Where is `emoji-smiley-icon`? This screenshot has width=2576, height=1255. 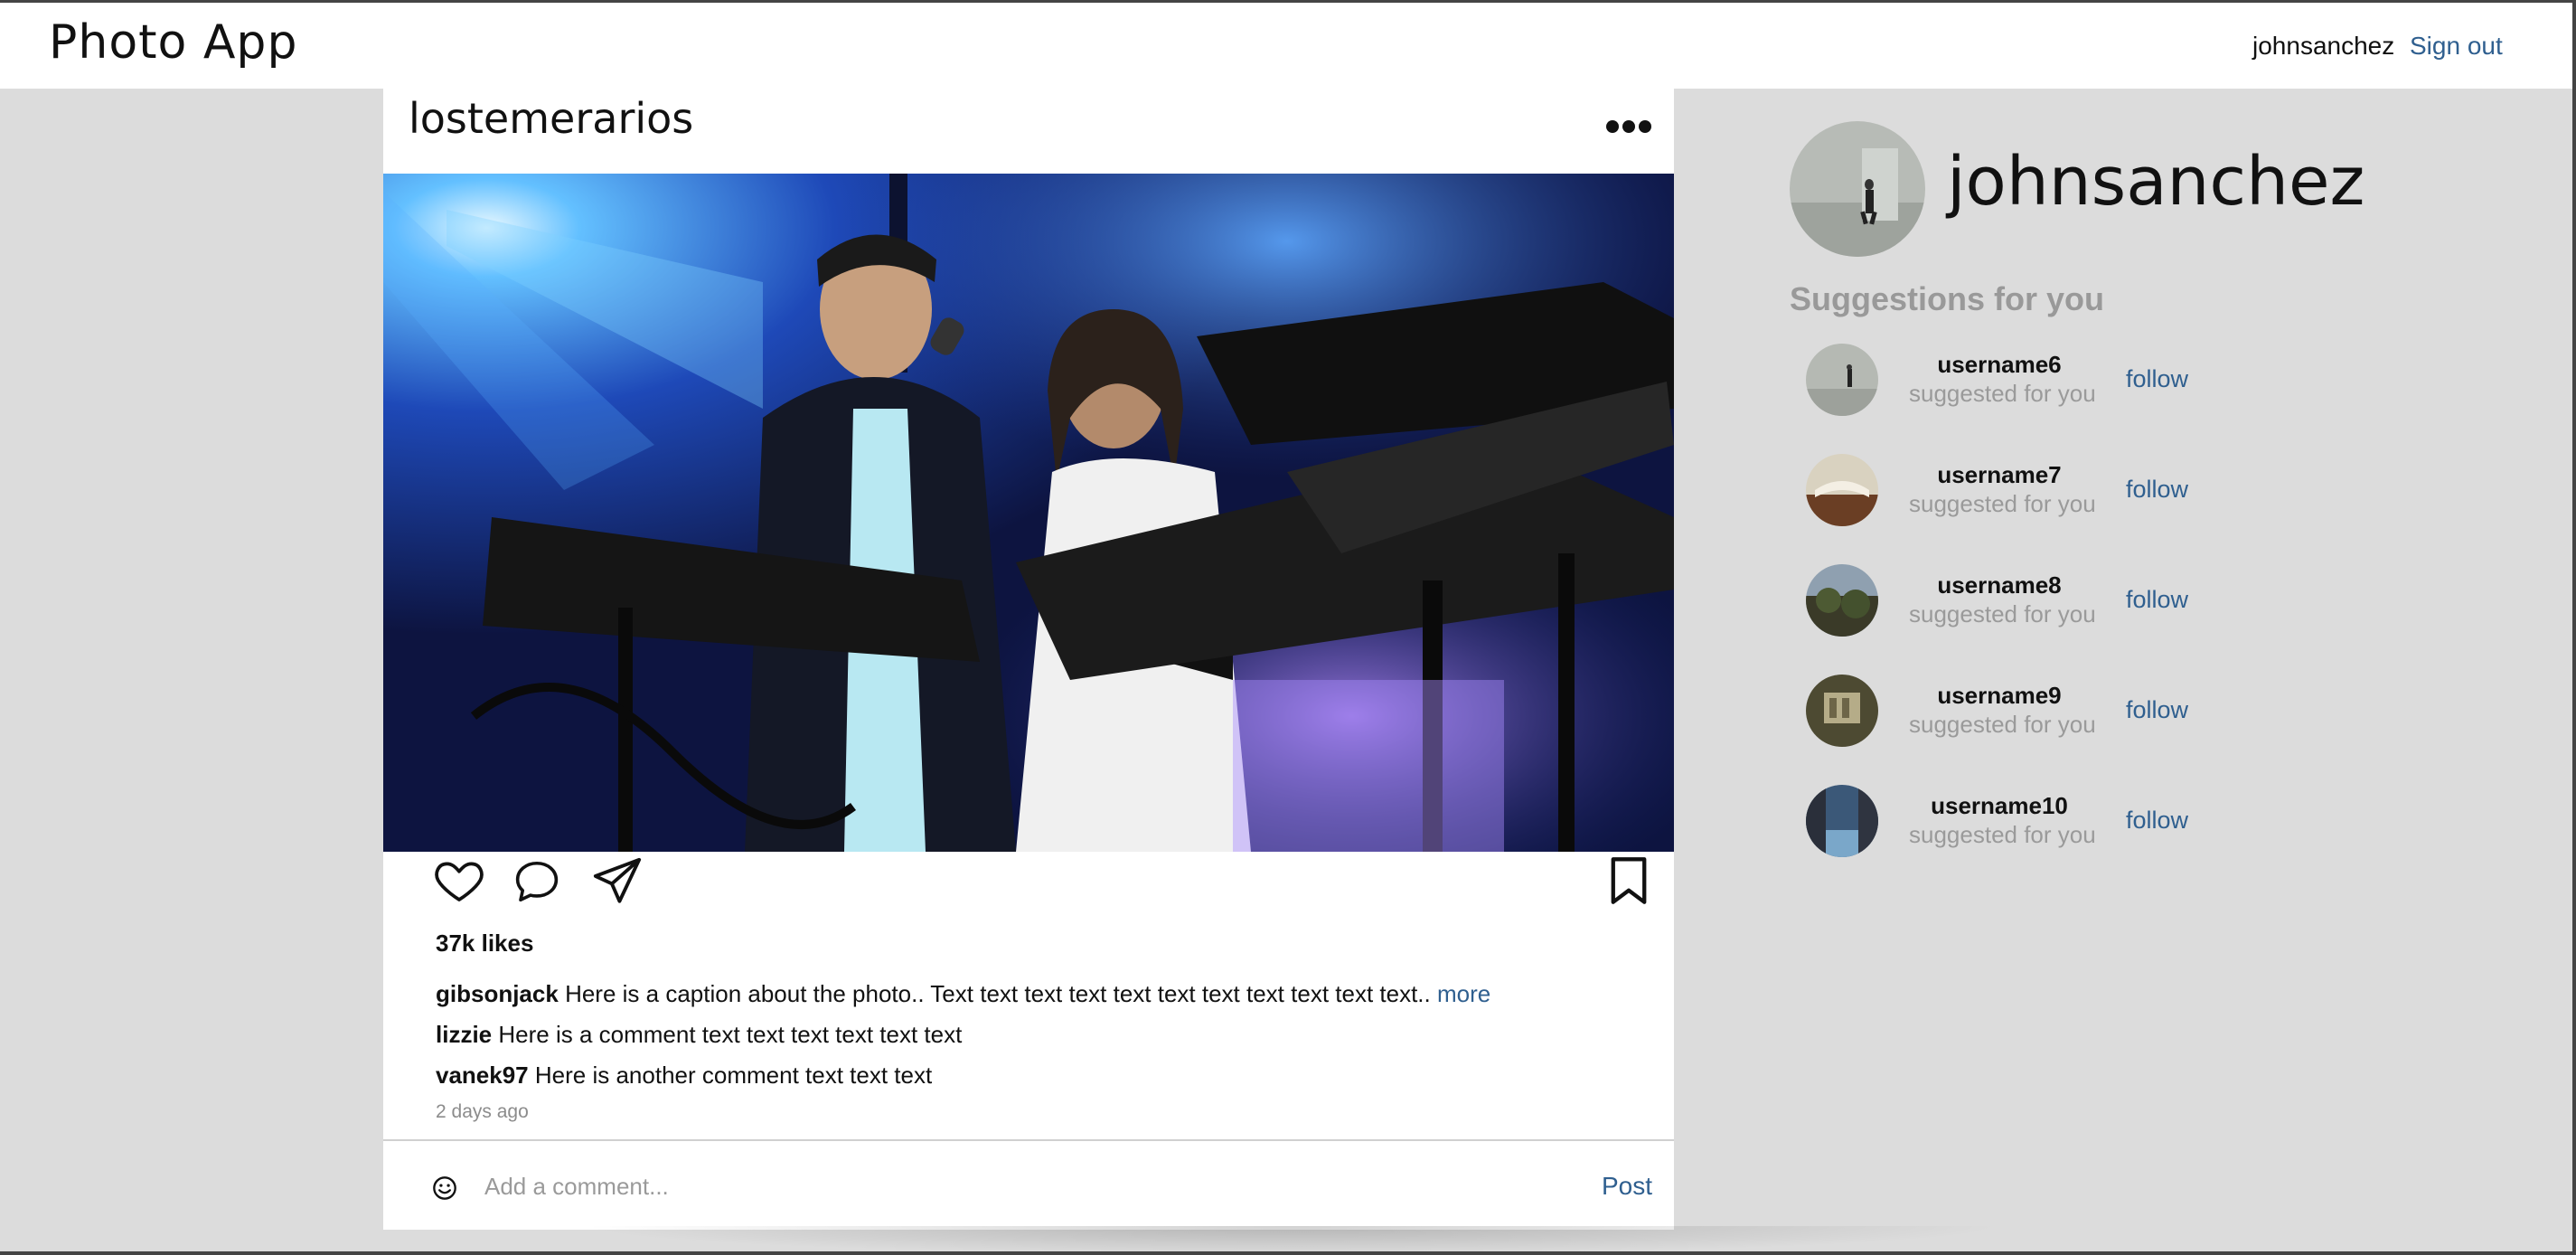 emoji-smiley-icon is located at coordinates (445, 1188).